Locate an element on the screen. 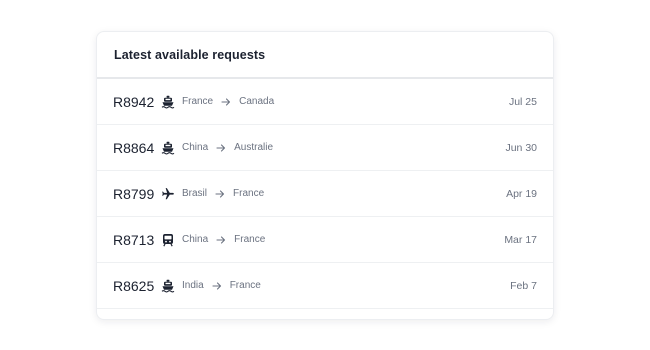  train-icon is located at coordinates (168, 240).